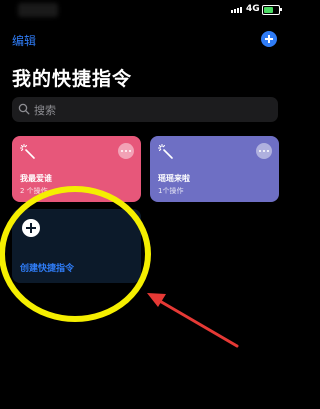  What do you see at coordinates (36, 178) in the screenshot?
I see `shortcut-title: 我最爱谁` at bounding box center [36, 178].